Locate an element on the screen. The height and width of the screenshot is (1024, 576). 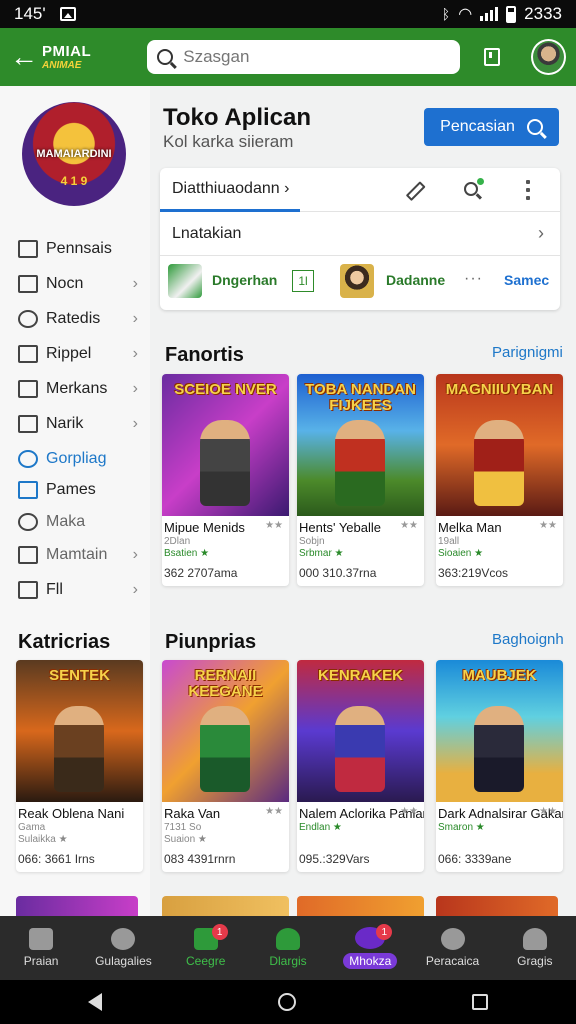
game-subtitle: 2Dlan is located at coordinates (177, 541).